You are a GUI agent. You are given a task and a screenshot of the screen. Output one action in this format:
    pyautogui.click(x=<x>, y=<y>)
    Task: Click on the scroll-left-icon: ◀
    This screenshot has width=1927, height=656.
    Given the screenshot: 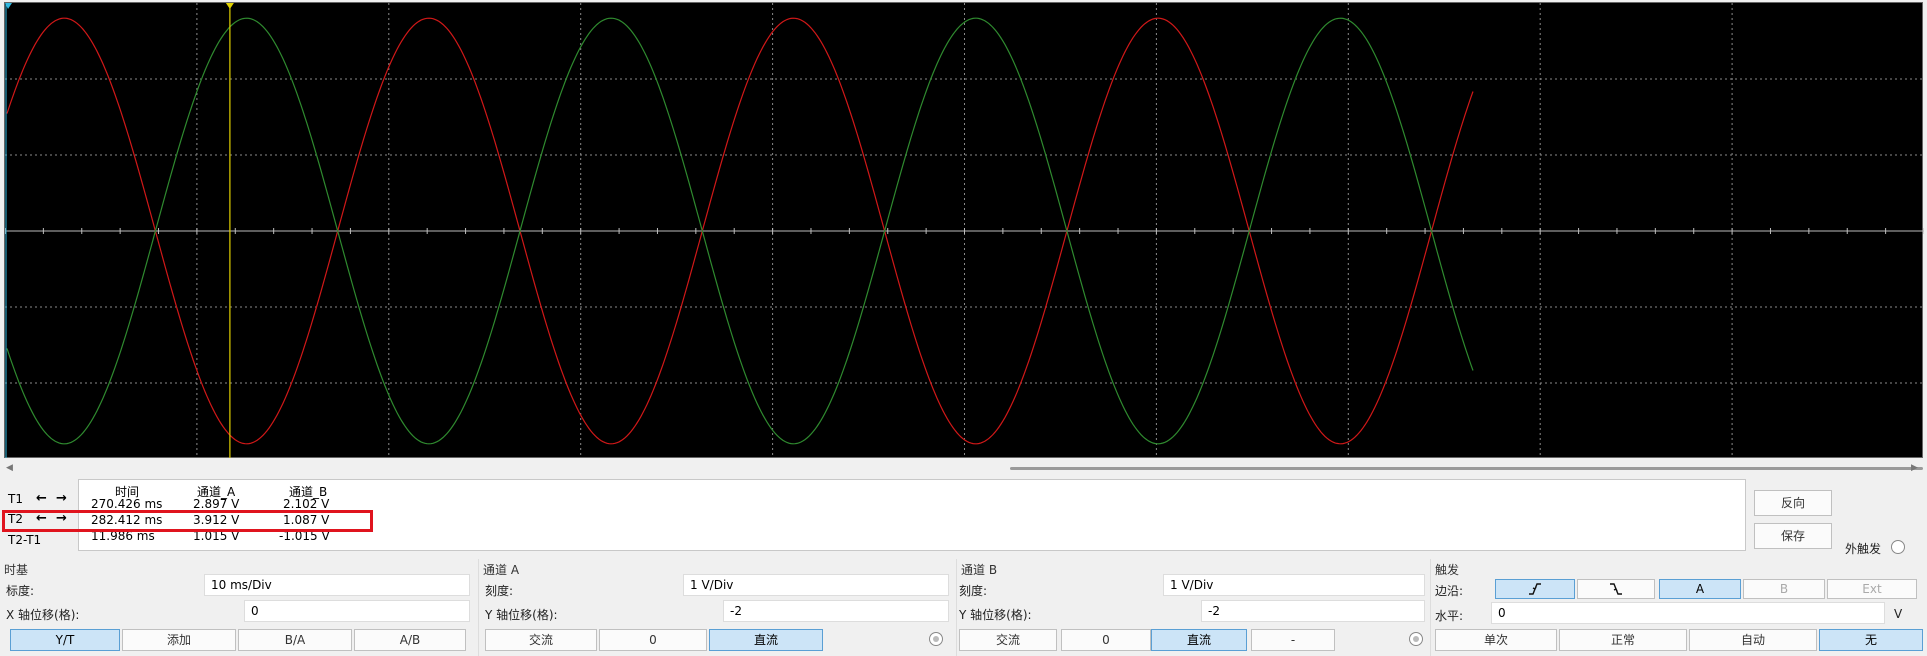 What is the action you would take?
    pyautogui.click(x=9, y=468)
    